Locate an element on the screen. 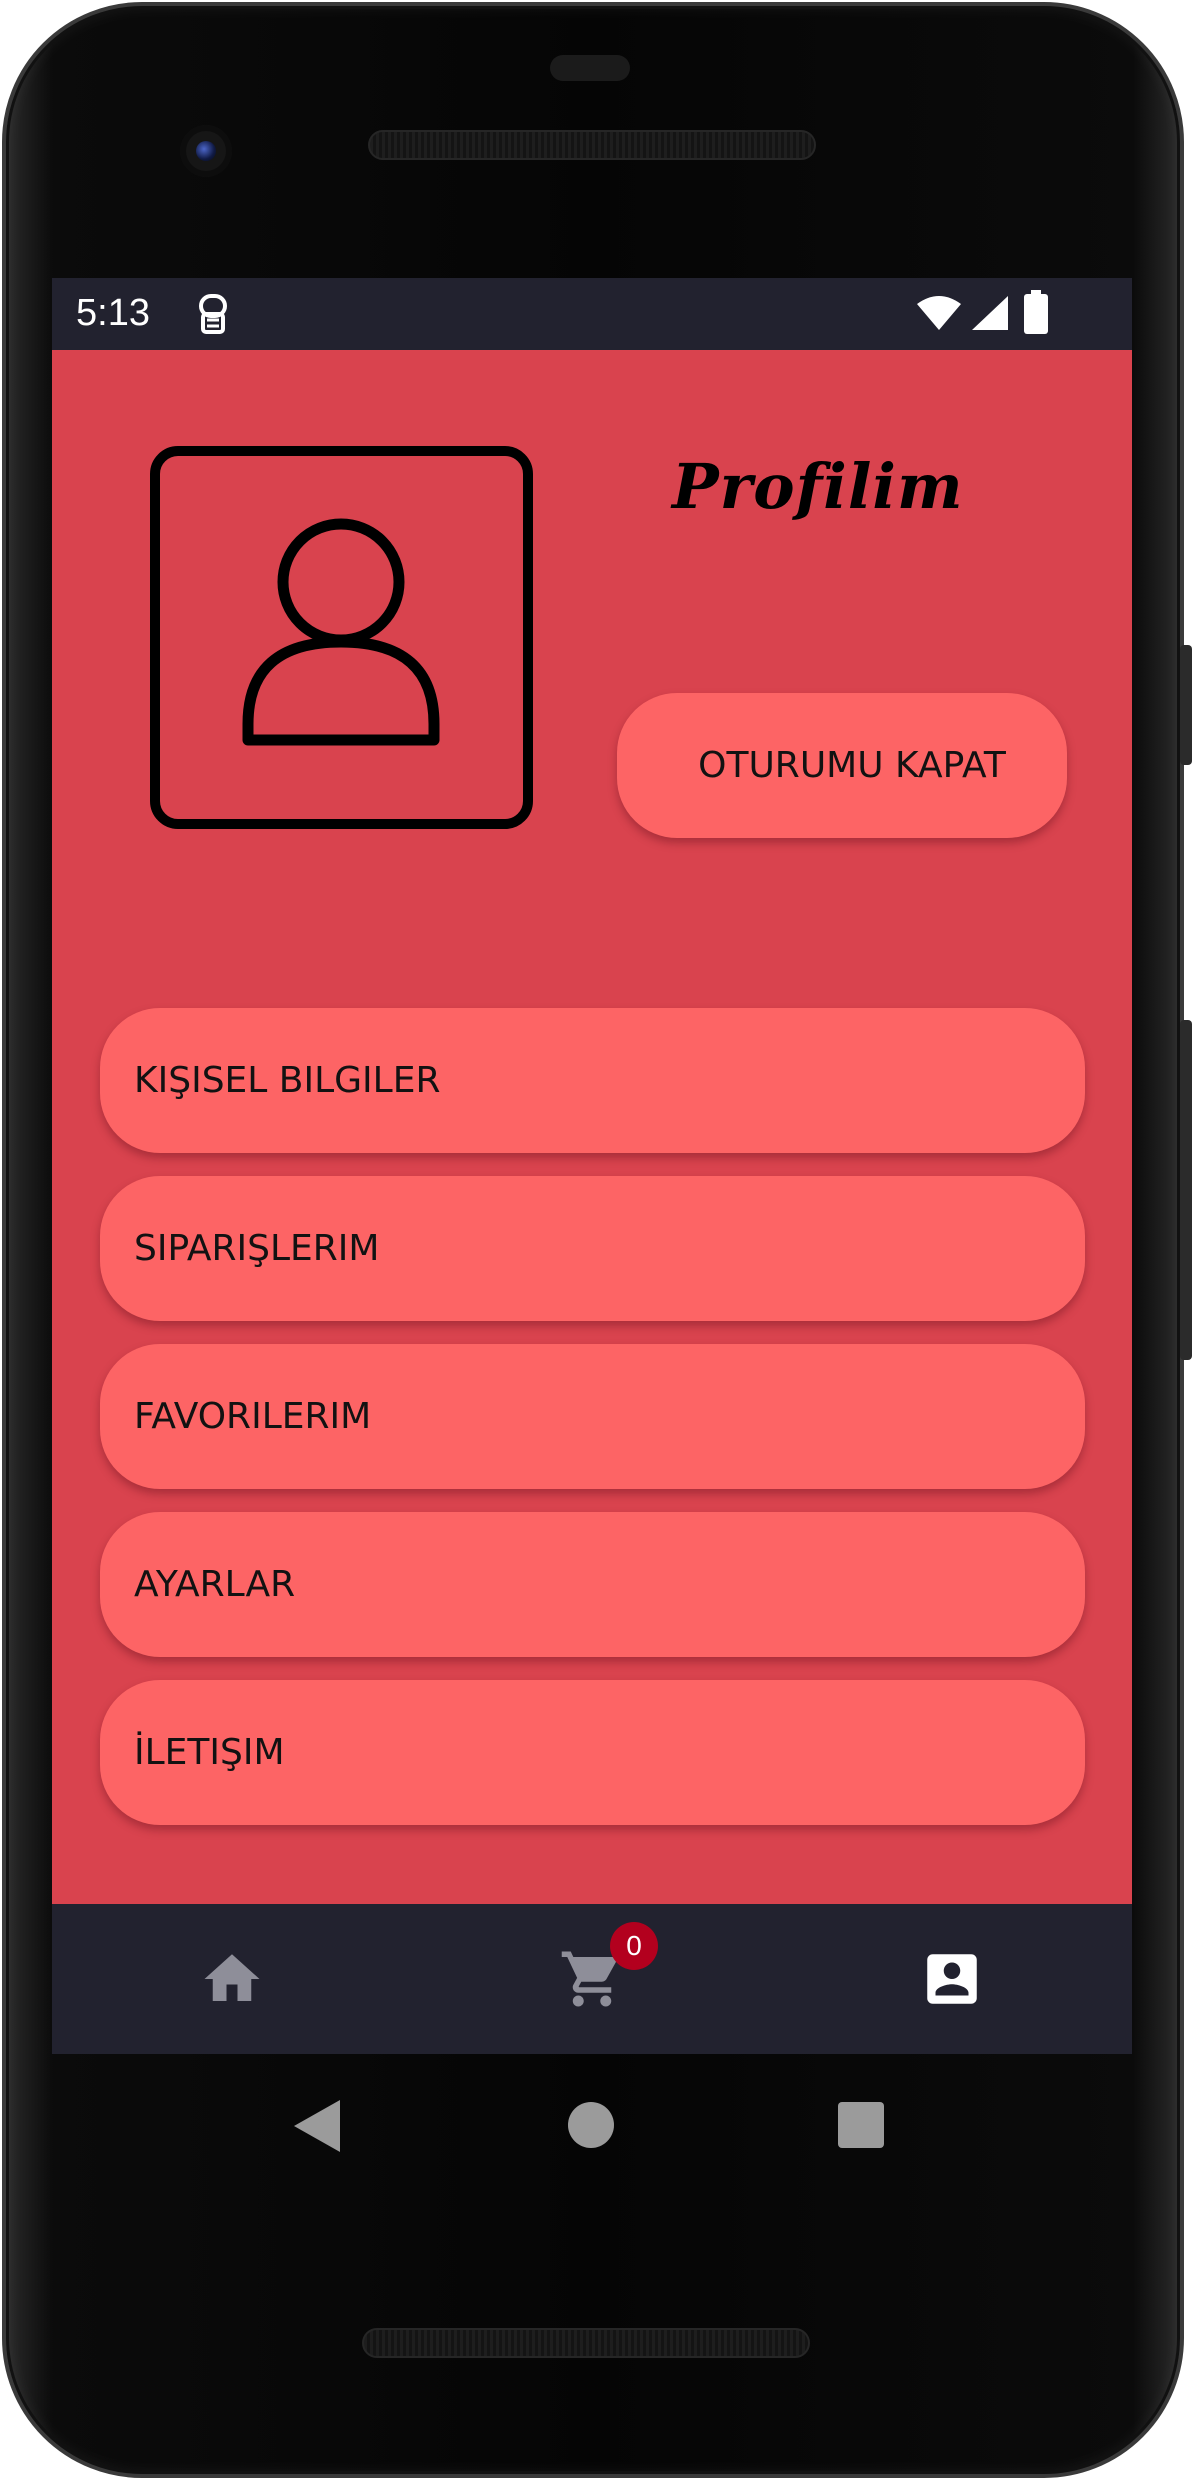 The height and width of the screenshot is (2480, 1194). power-button is located at coordinates (1186, 705).